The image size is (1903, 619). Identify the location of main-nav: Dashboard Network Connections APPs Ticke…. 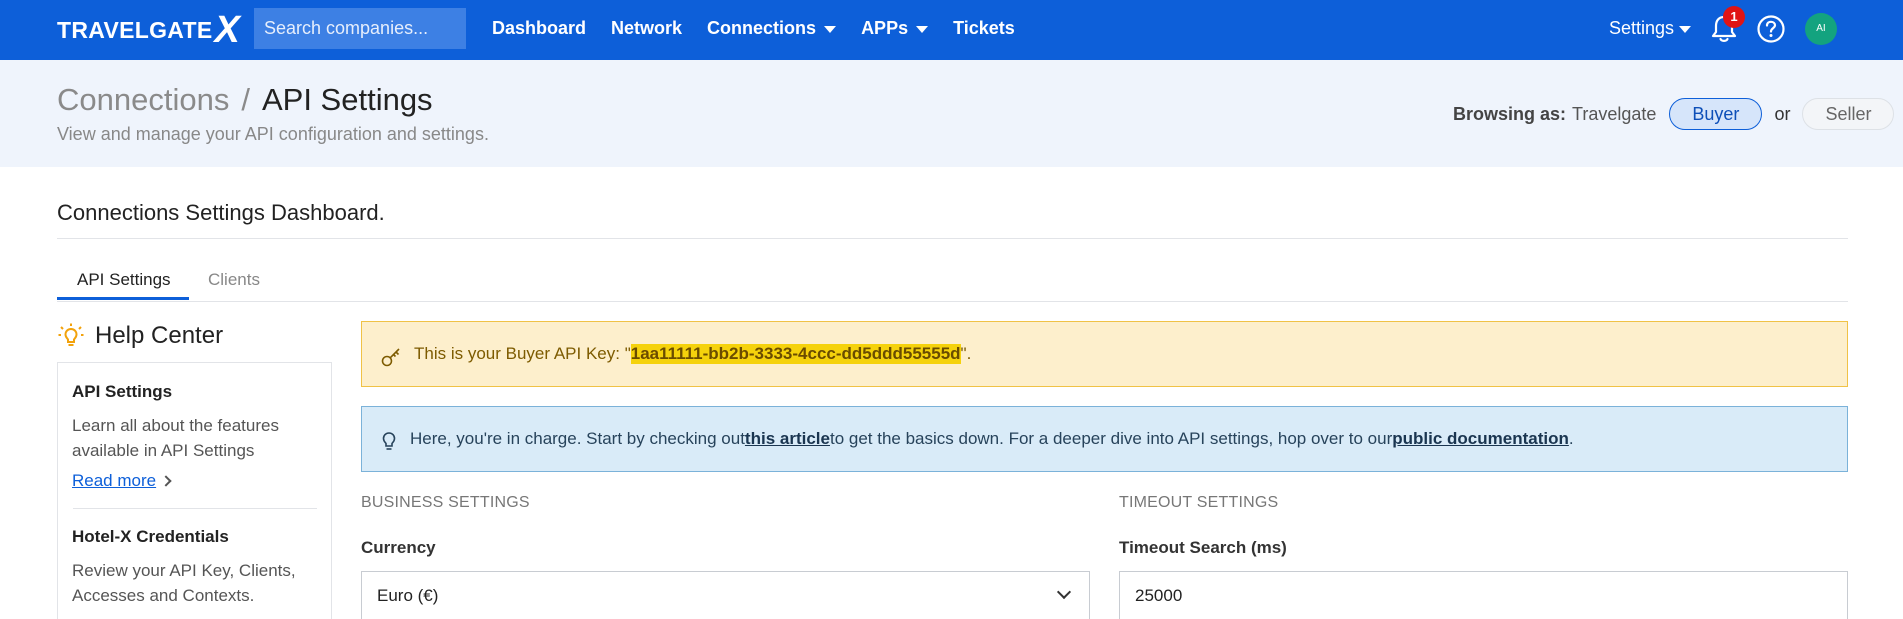
(766, 28).